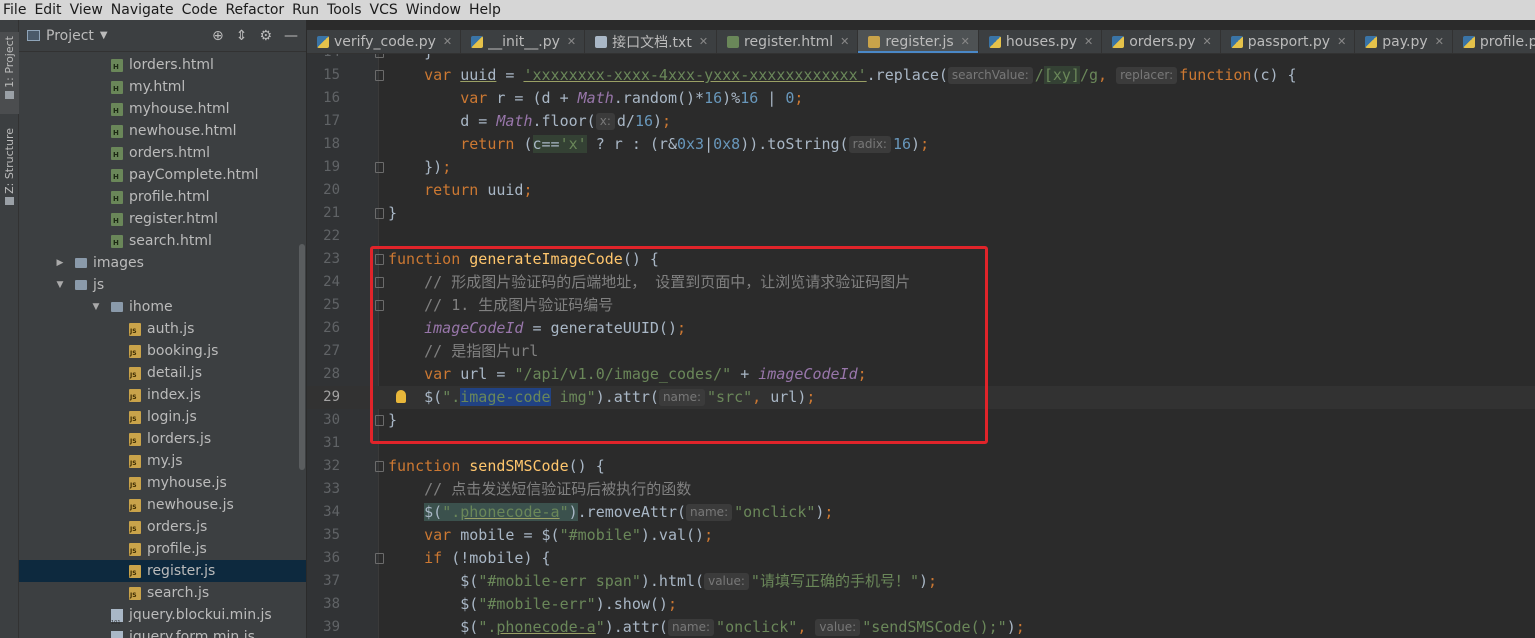 Image resolution: width=1535 pixels, height=638 pixels. I want to click on line-number: 32, so click(323, 466).